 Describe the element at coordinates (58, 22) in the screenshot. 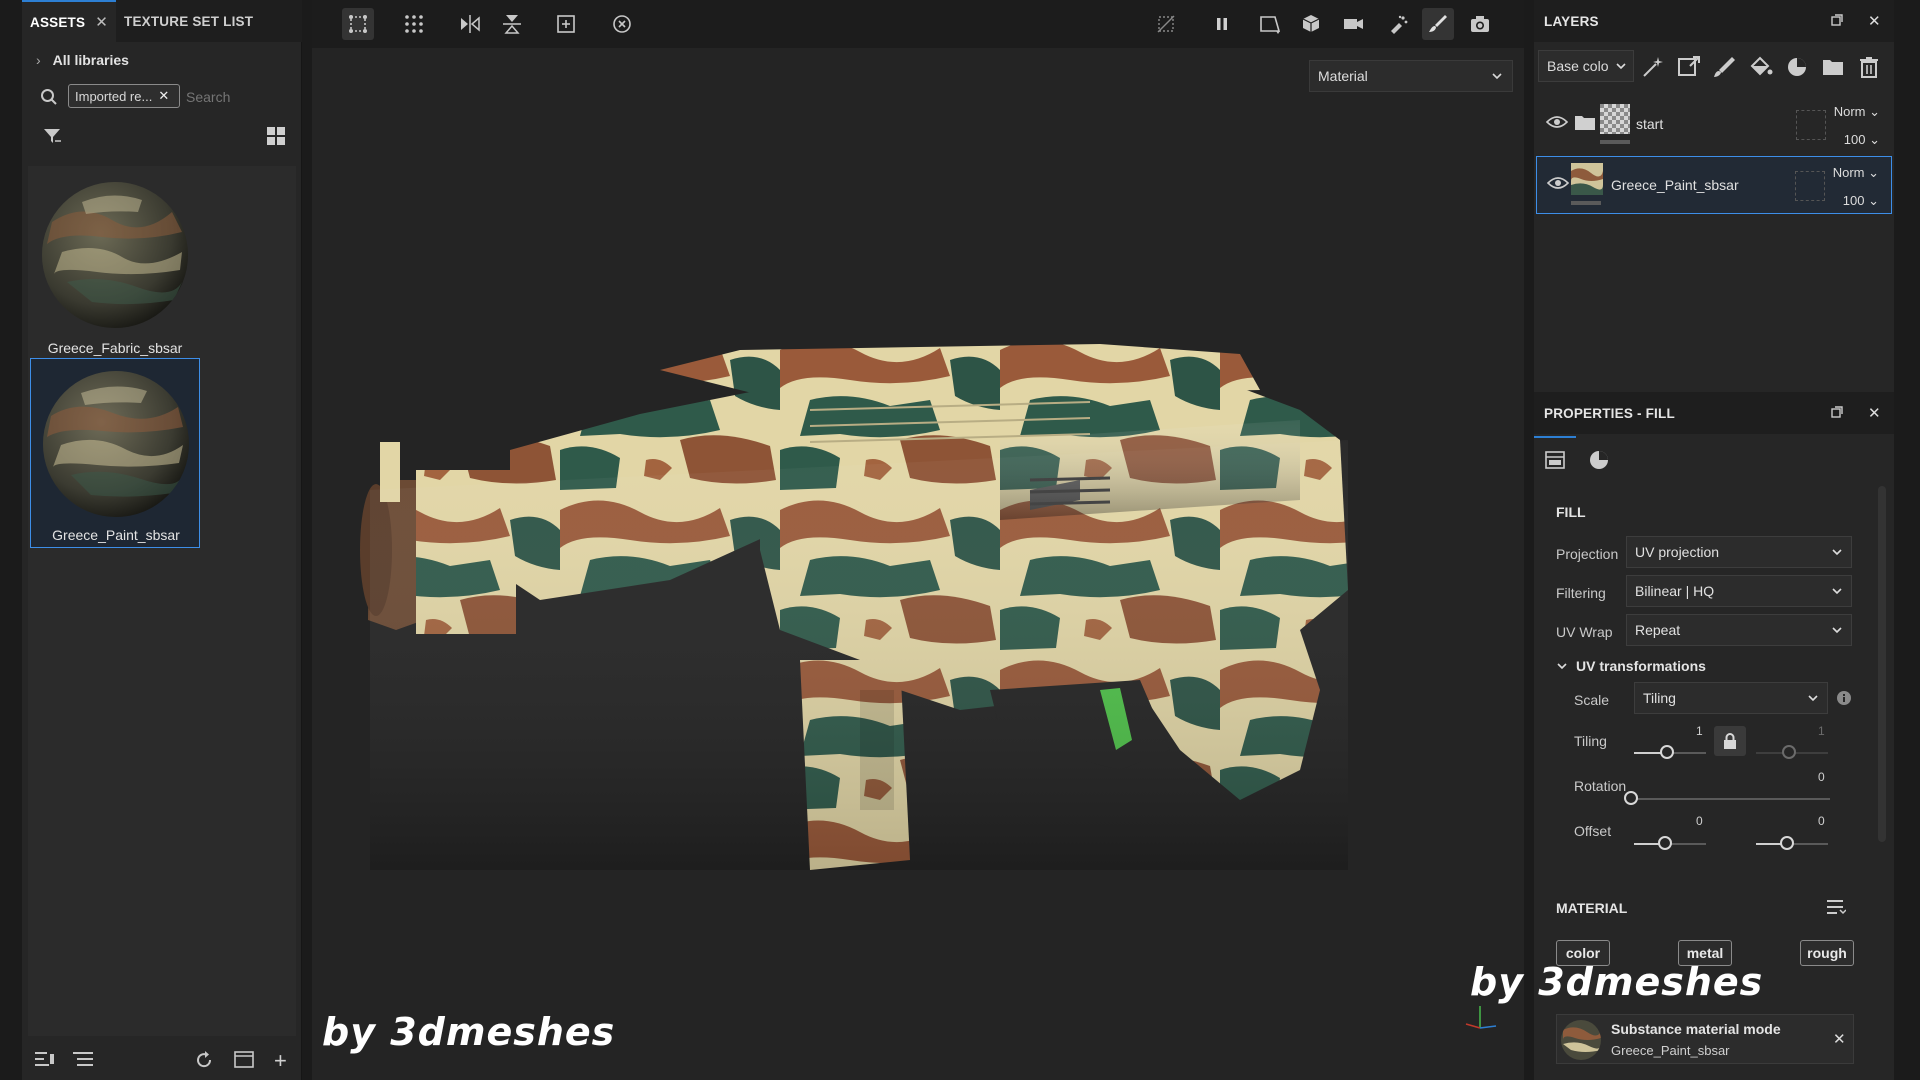

I see `tab-assets-label: ASSETS` at that location.